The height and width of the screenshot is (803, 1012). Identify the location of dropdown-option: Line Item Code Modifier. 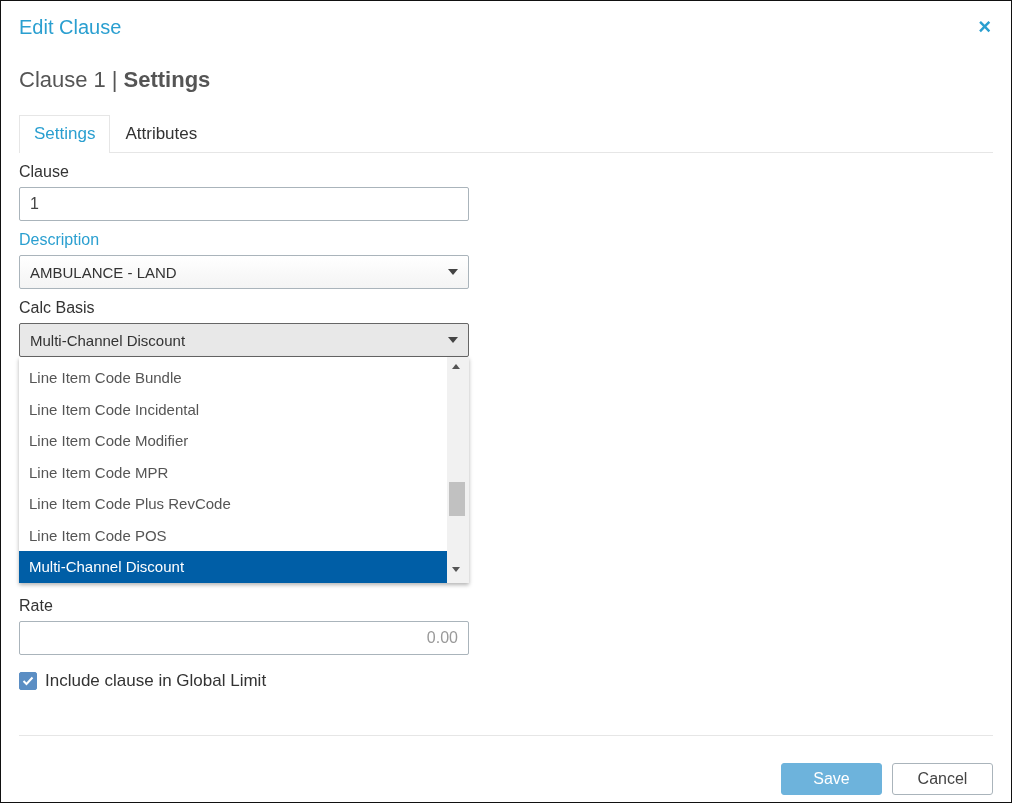
(233, 441).